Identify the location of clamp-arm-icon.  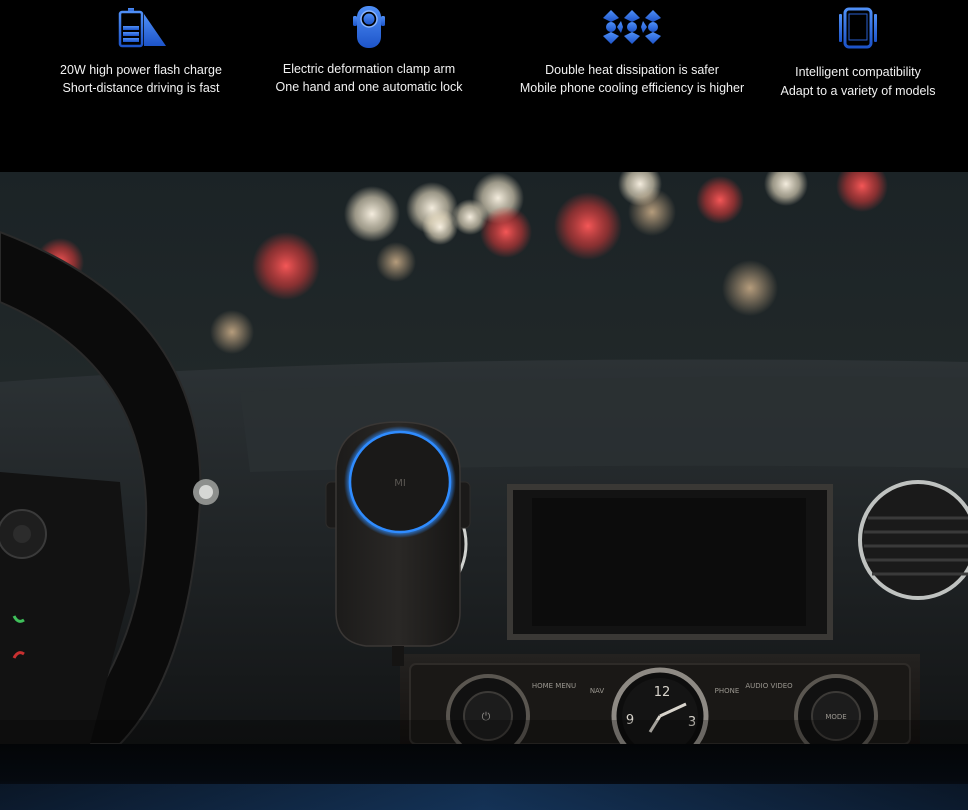
(369, 27).